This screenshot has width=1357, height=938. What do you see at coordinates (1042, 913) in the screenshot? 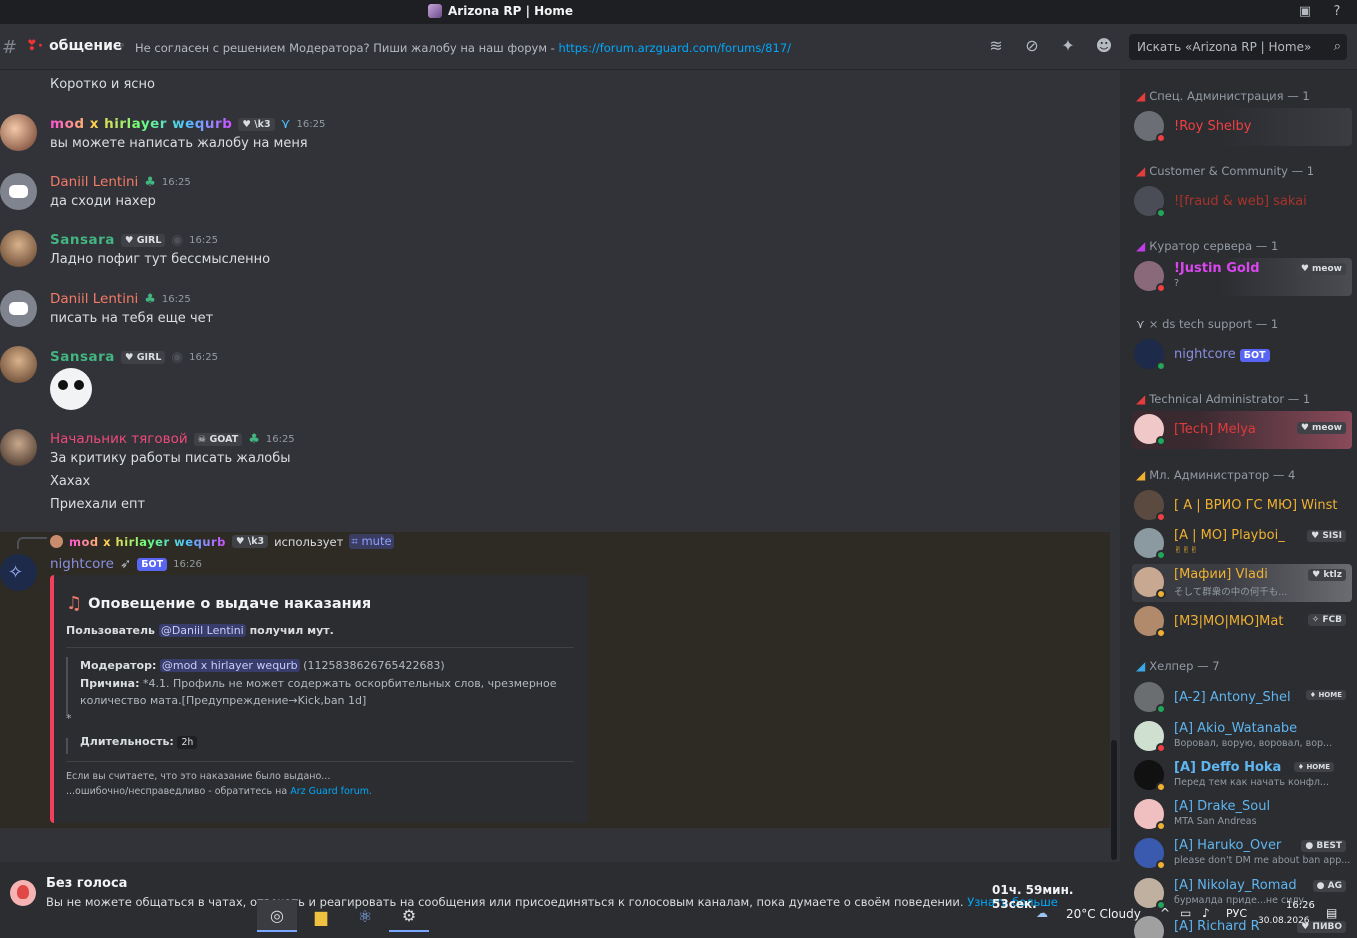
I see `cloud-icon: ☁` at bounding box center [1042, 913].